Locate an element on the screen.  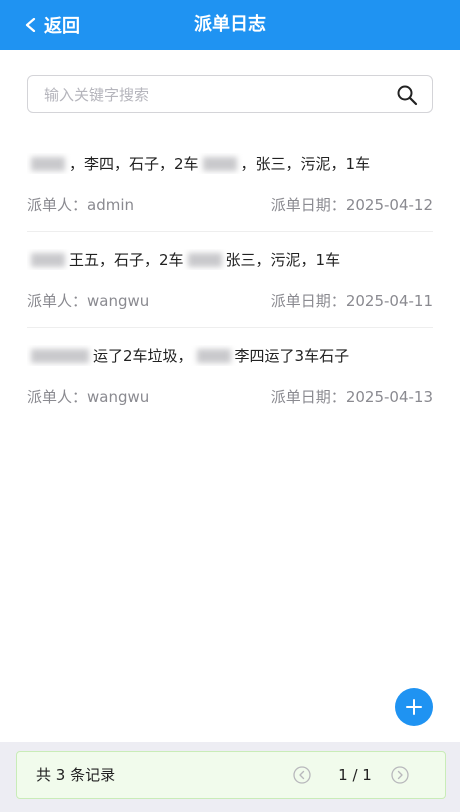
back-label: 返回 is located at coordinates (62, 26).